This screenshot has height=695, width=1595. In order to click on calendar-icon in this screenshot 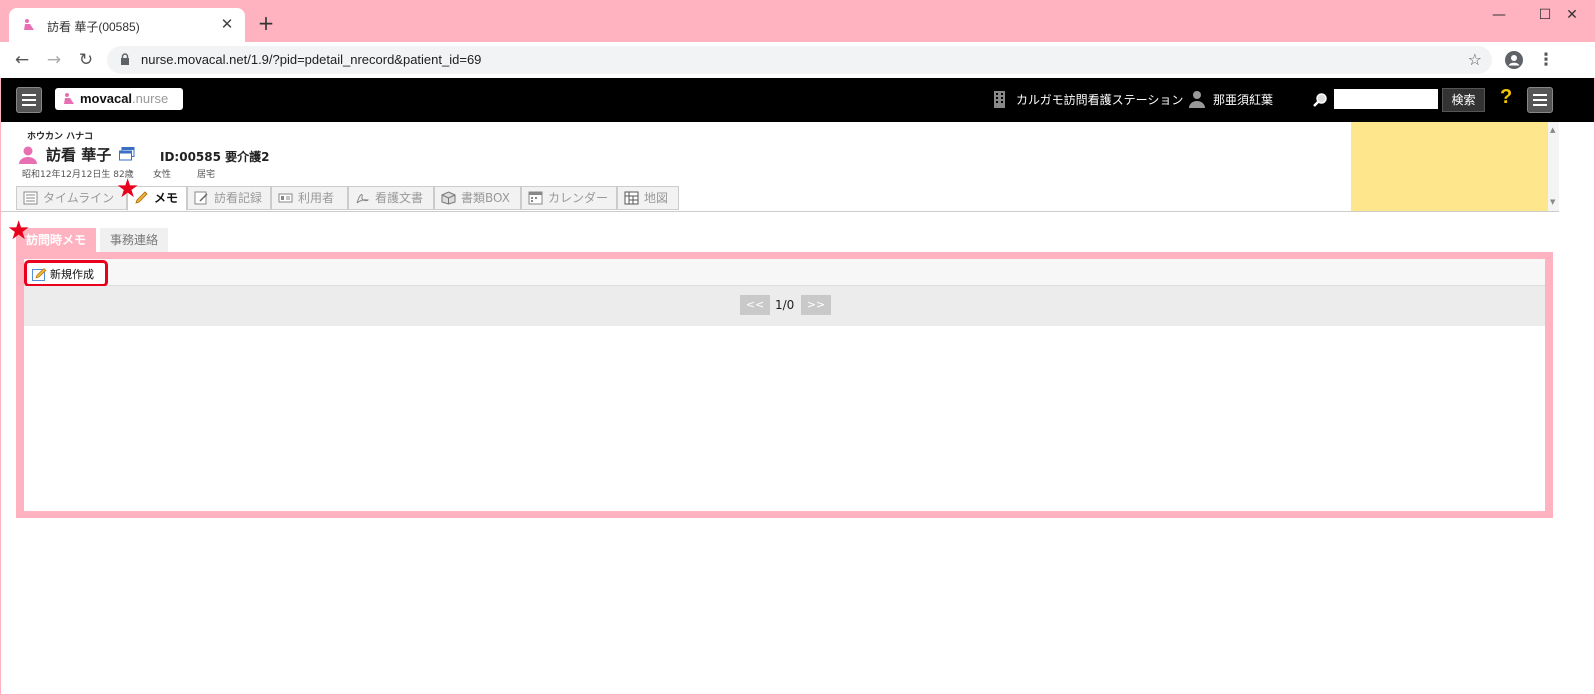, I will do `click(535, 198)`.